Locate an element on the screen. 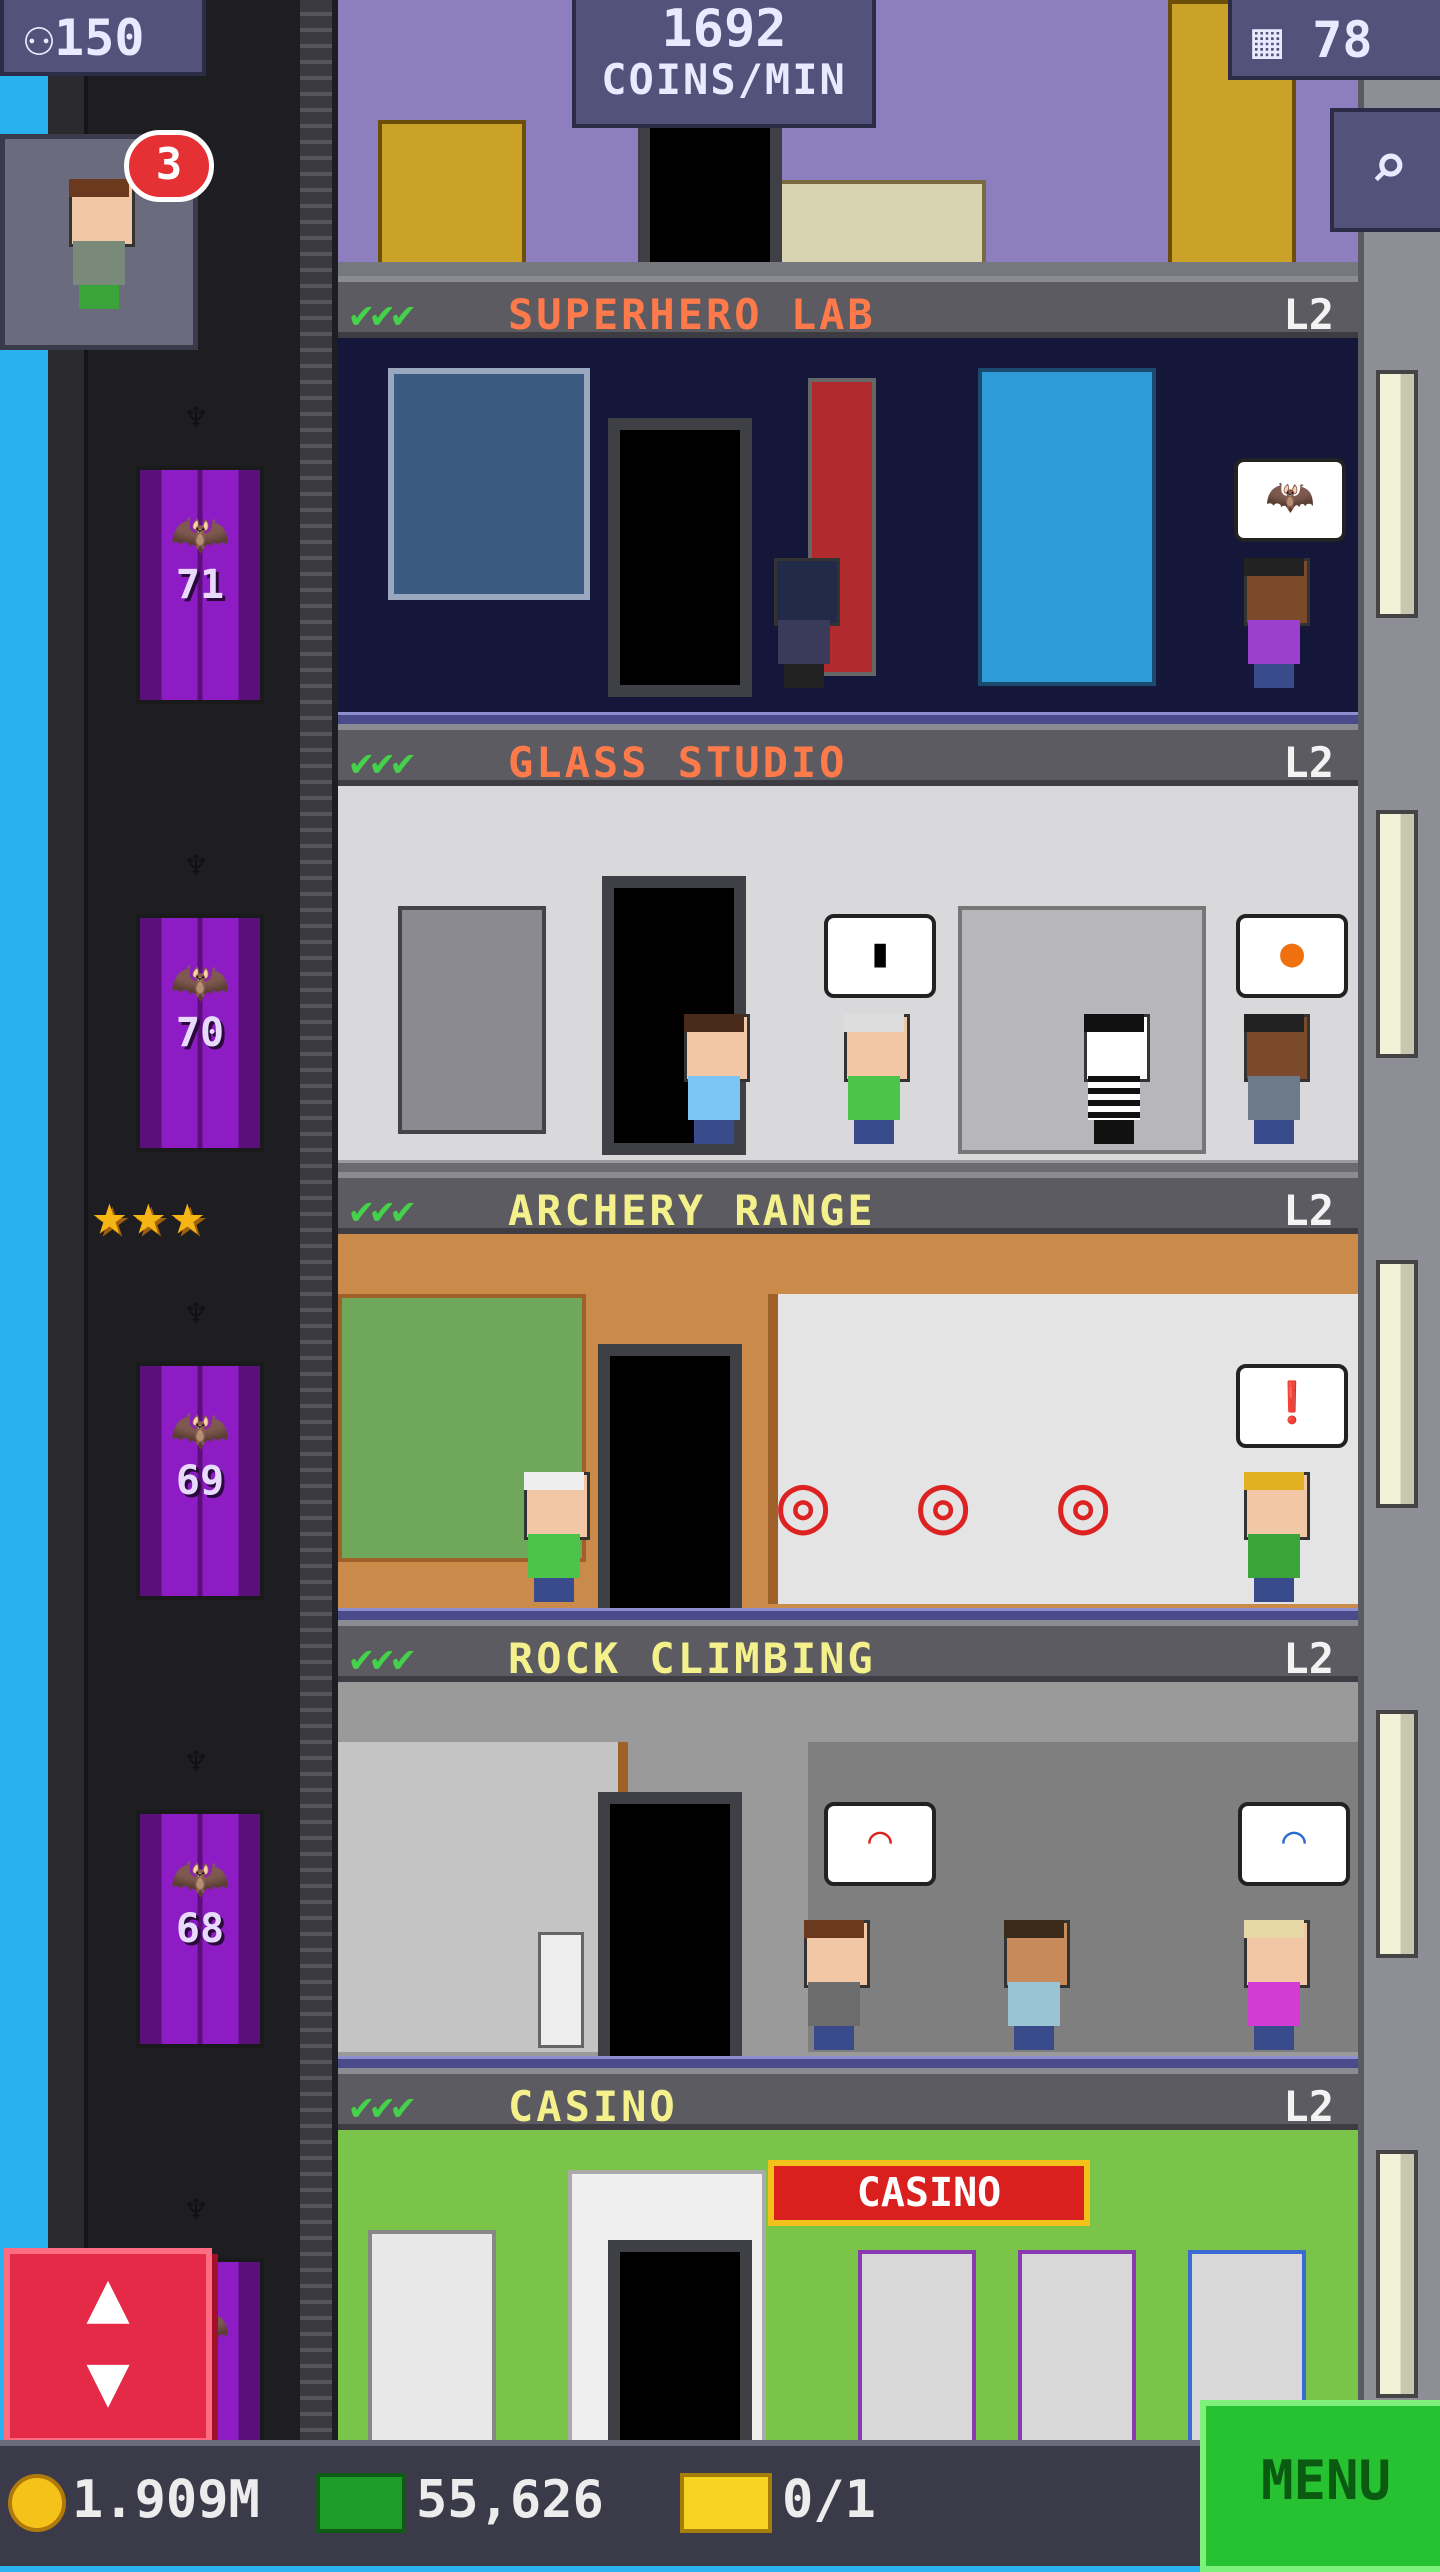  bux-display: 55,626 is located at coordinates (460, 2501).